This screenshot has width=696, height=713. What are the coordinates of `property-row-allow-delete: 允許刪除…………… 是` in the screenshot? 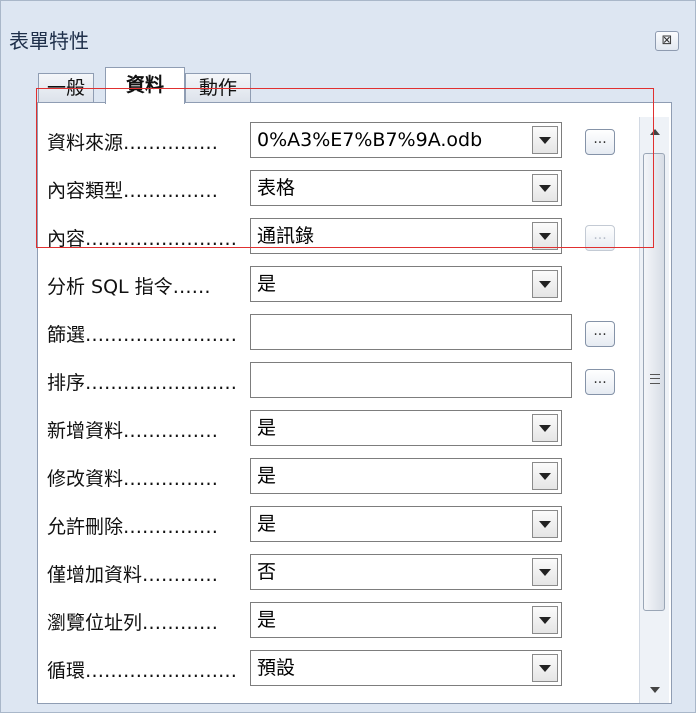 It's located at (338, 524).